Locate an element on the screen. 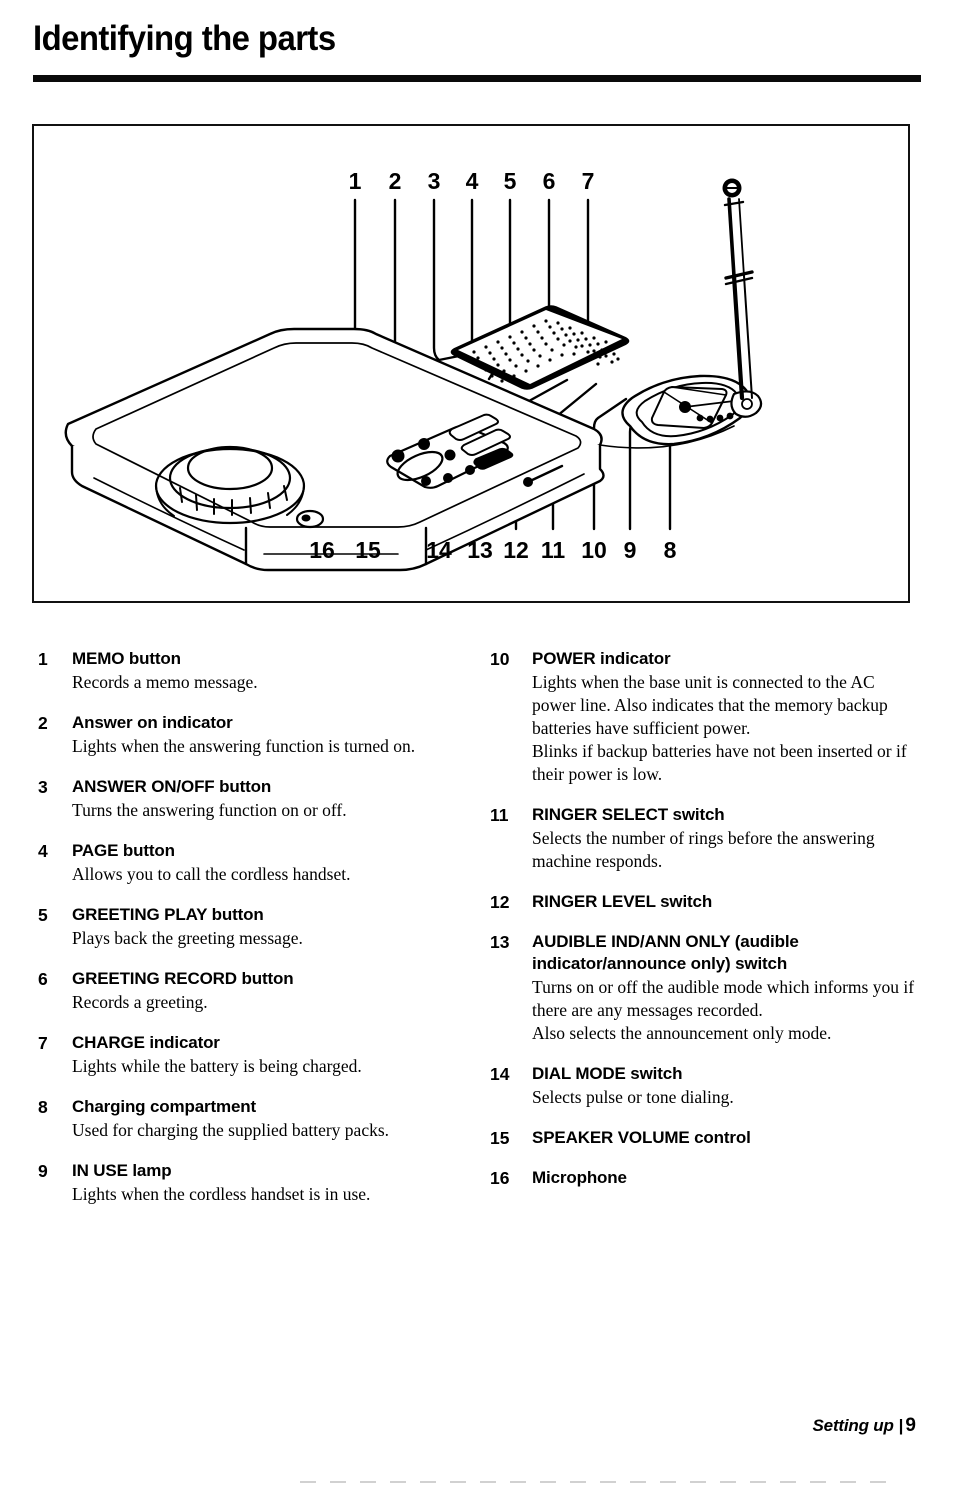 This screenshot has width=954, height=1490. part-title: IN USE lamp is located at coordinates (122, 1170).